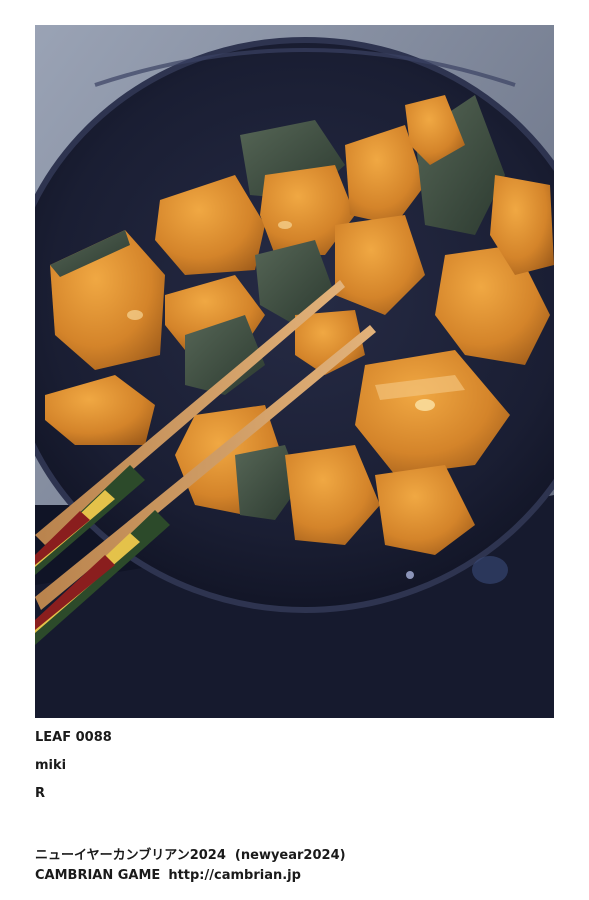  Describe the element at coordinates (190, 855) in the screenshot. I see `event-title: ニューイヤーカンブリアン2024 (newyear2024)` at that location.